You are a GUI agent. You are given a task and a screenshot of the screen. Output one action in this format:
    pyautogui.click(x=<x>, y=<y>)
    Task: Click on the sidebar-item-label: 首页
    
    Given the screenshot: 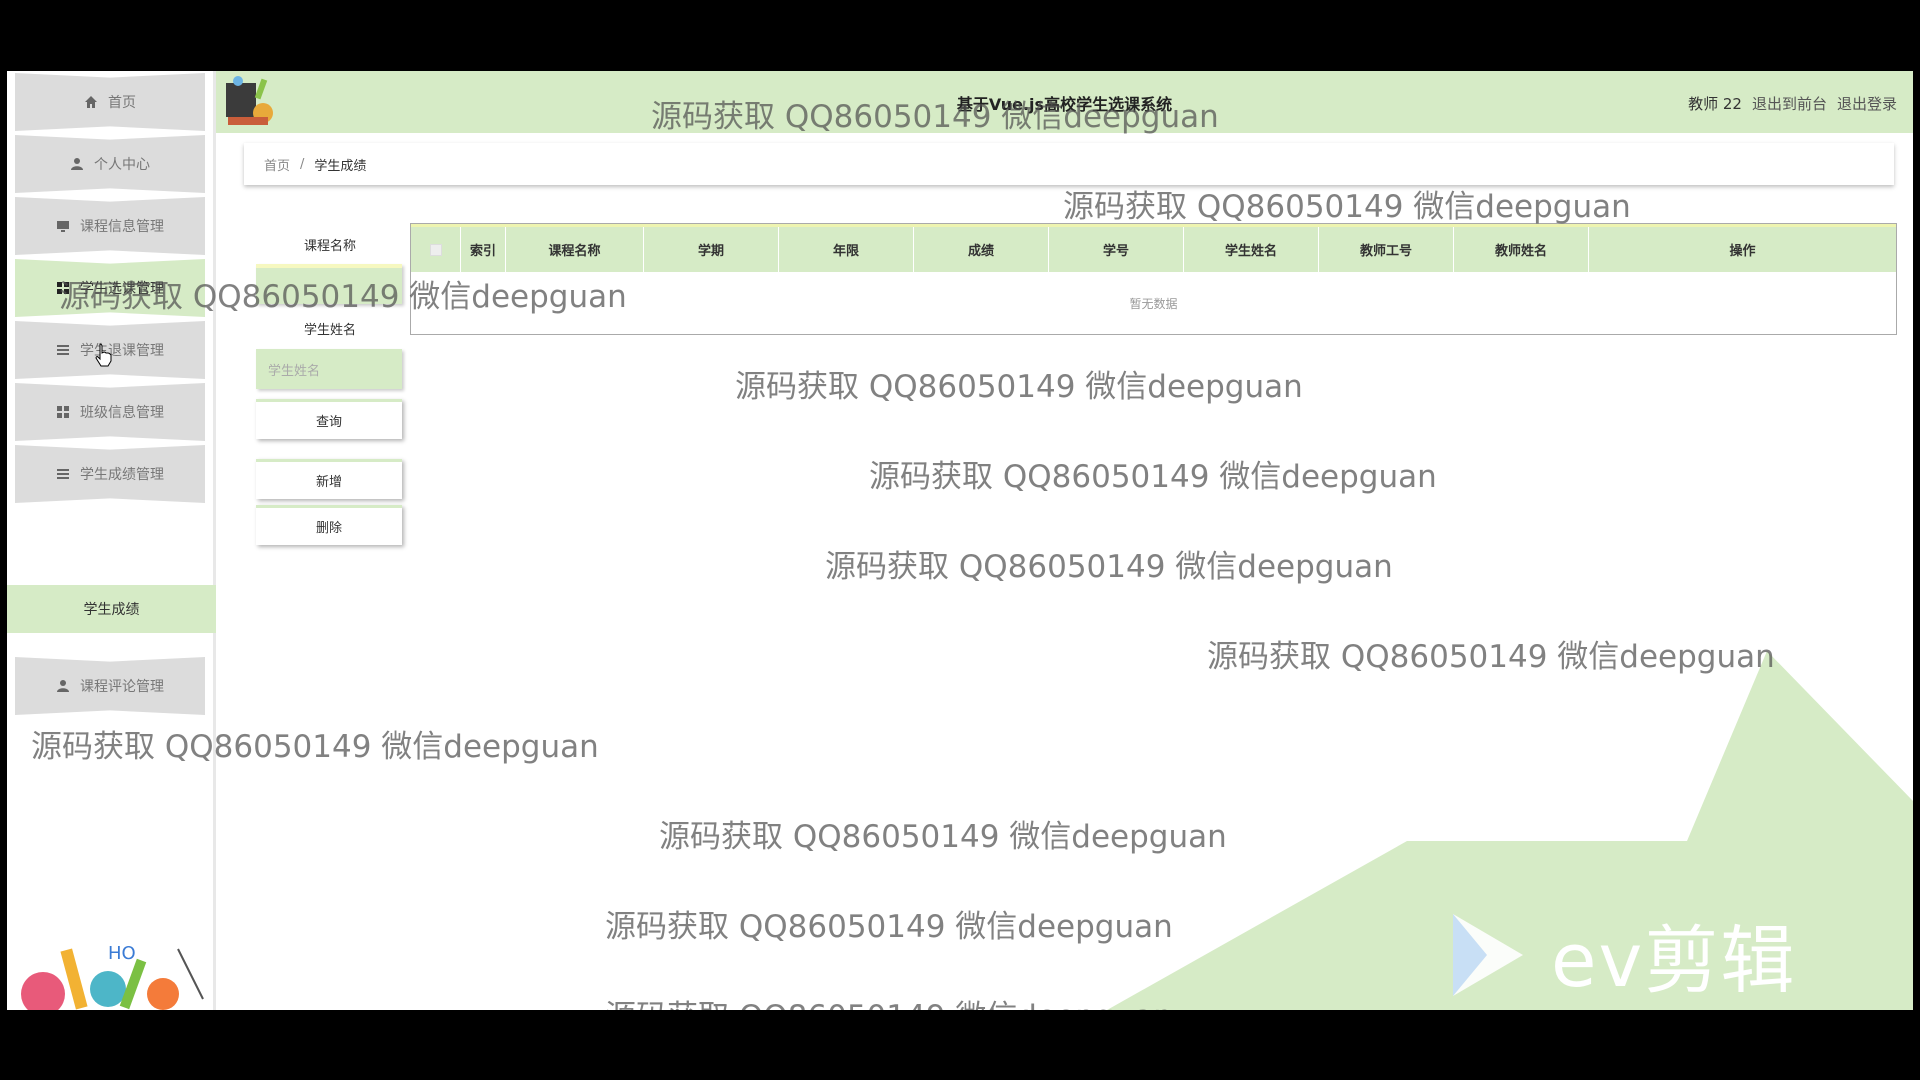 What is the action you would take?
    pyautogui.click(x=122, y=103)
    